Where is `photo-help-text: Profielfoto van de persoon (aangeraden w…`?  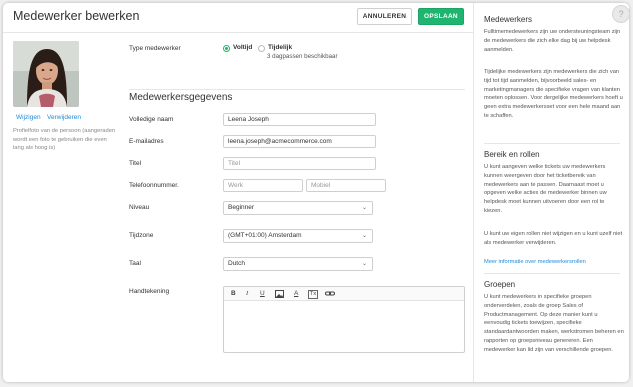
photo-help-text: Profielfoto van de persoon (aangeraden w… is located at coordinates (64, 140).